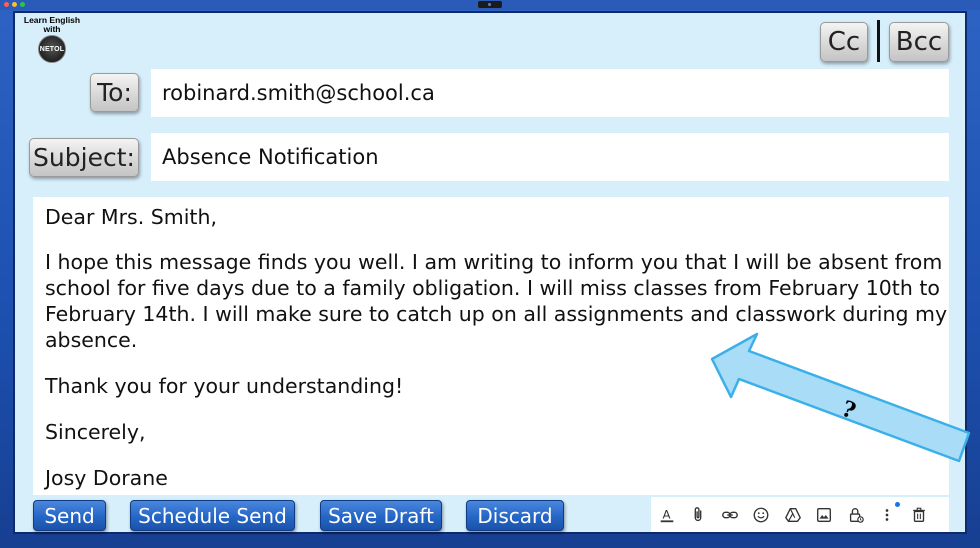 This screenshot has width=980, height=548. Describe the element at coordinates (52, 29) in the screenshot. I see `logo-line2: with` at that location.